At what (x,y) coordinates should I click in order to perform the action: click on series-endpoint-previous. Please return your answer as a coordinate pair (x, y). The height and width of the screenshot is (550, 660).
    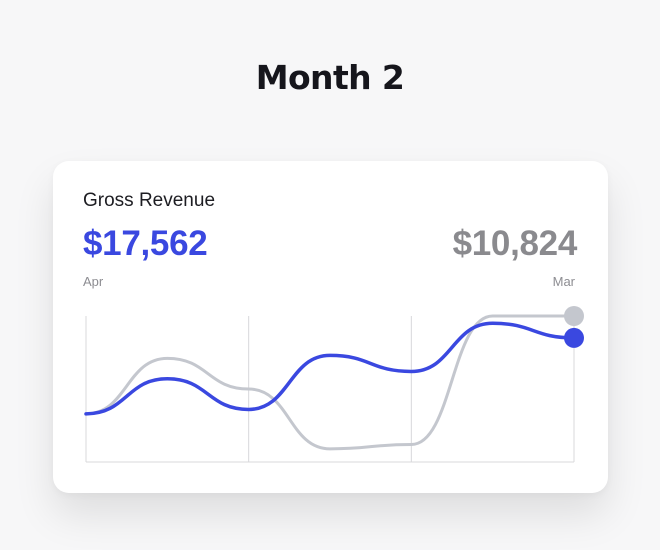
    Looking at the image, I should click on (574, 316).